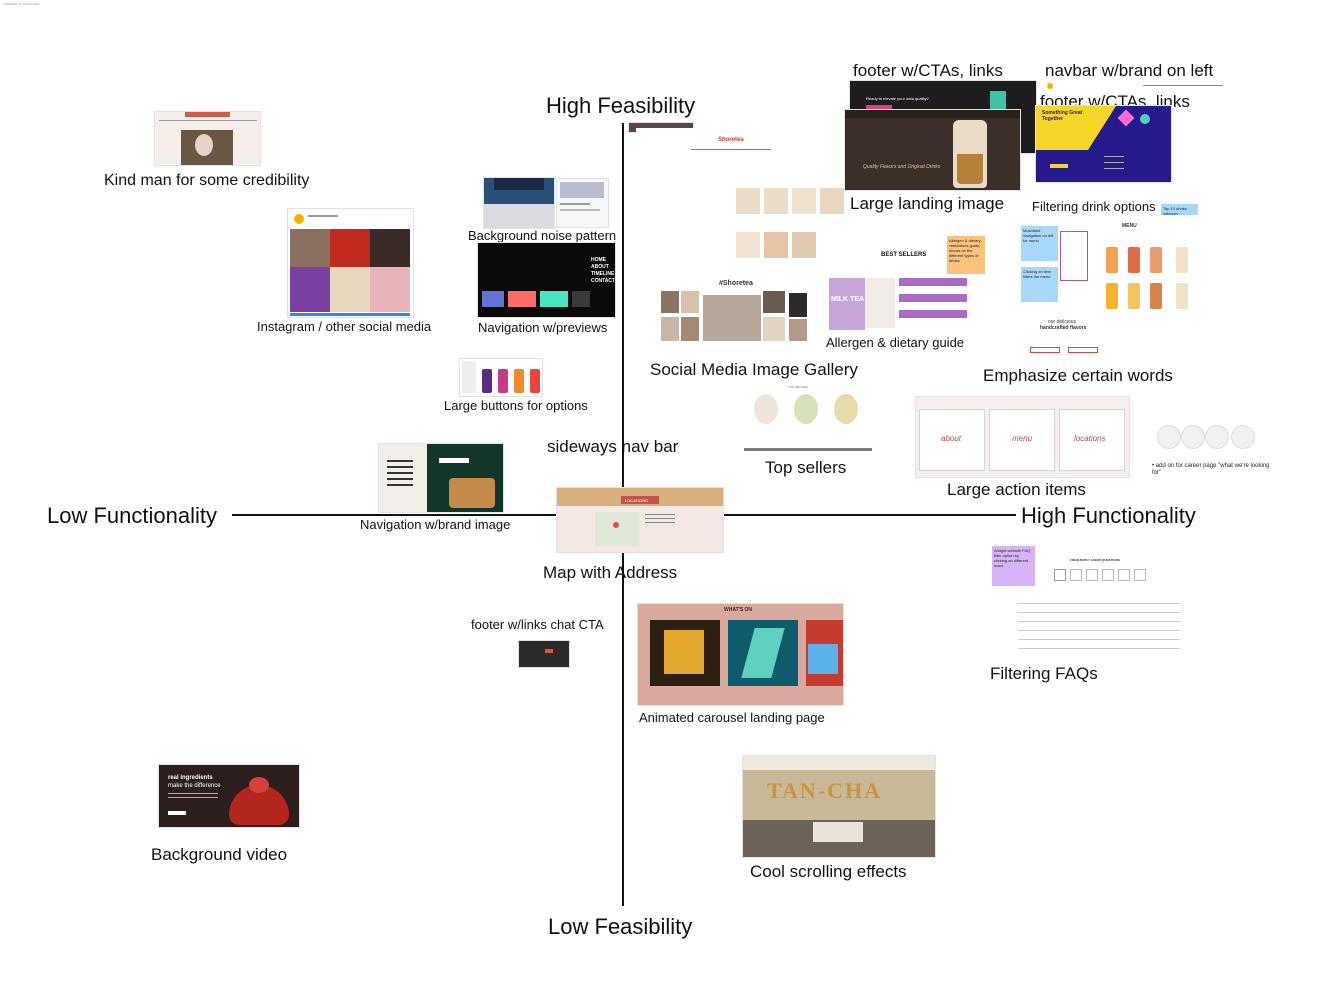  I want to click on card-label-top-sellers: Top sellers, so click(806, 467).